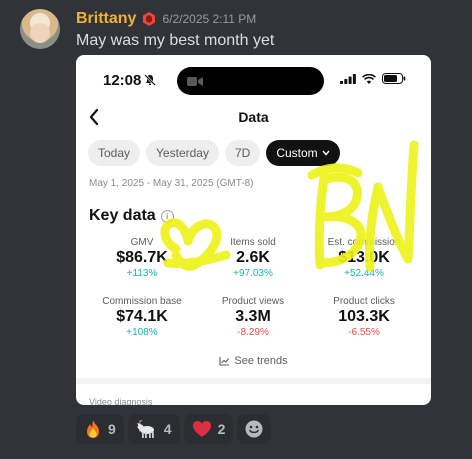  What do you see at coordinates (253, 381) in the screenshot?
I see `section-divider` at bounding box center [253, 381].